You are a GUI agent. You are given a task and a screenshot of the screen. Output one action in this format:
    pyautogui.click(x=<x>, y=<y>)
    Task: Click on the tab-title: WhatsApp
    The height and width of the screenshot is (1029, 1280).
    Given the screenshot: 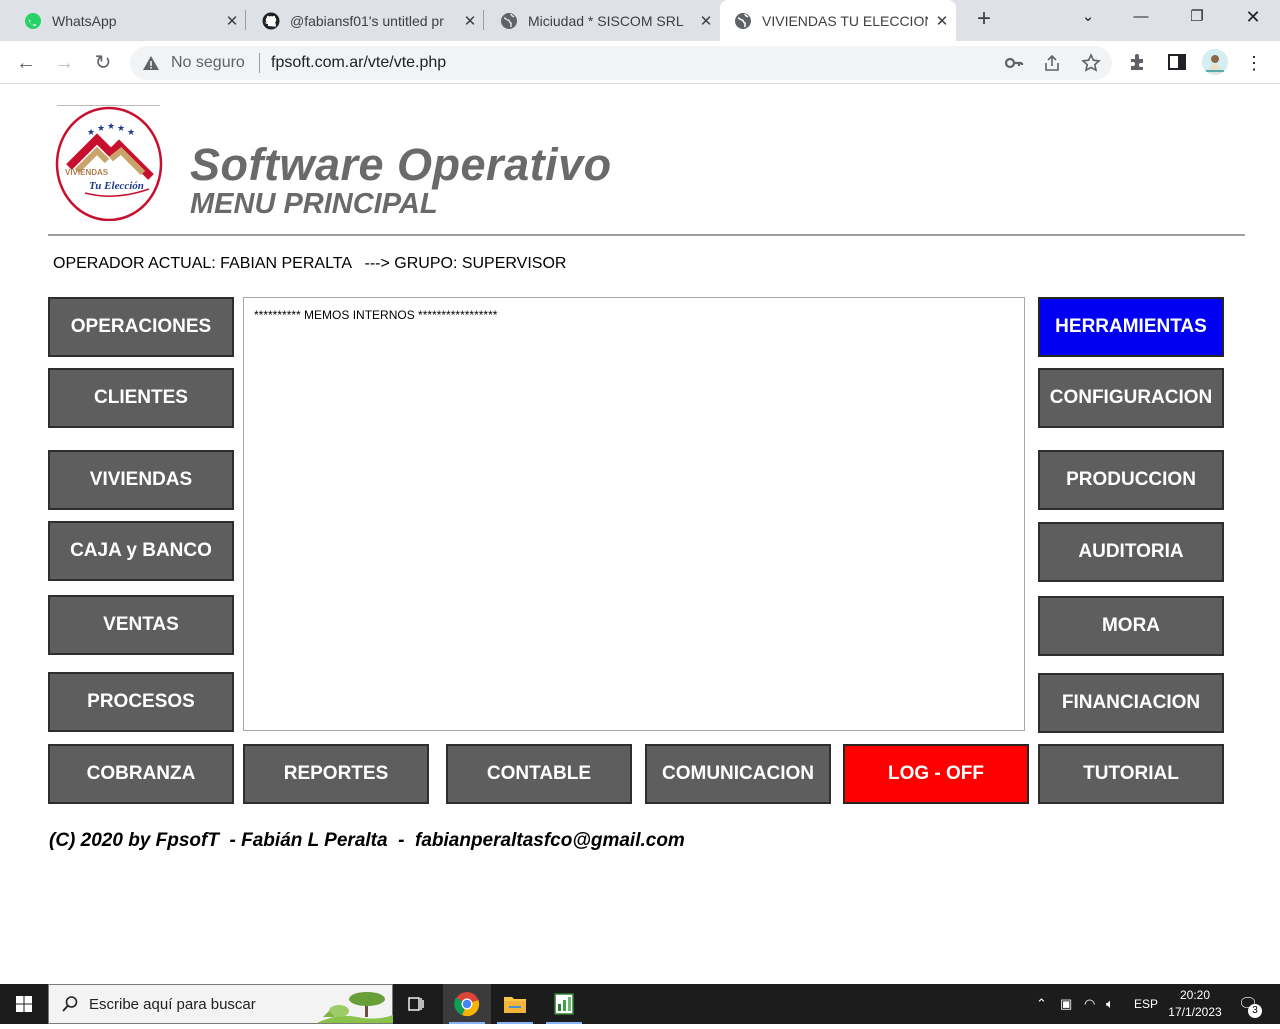 What is the action you would take?
    pyautogui.click(x=84, y=20)
    